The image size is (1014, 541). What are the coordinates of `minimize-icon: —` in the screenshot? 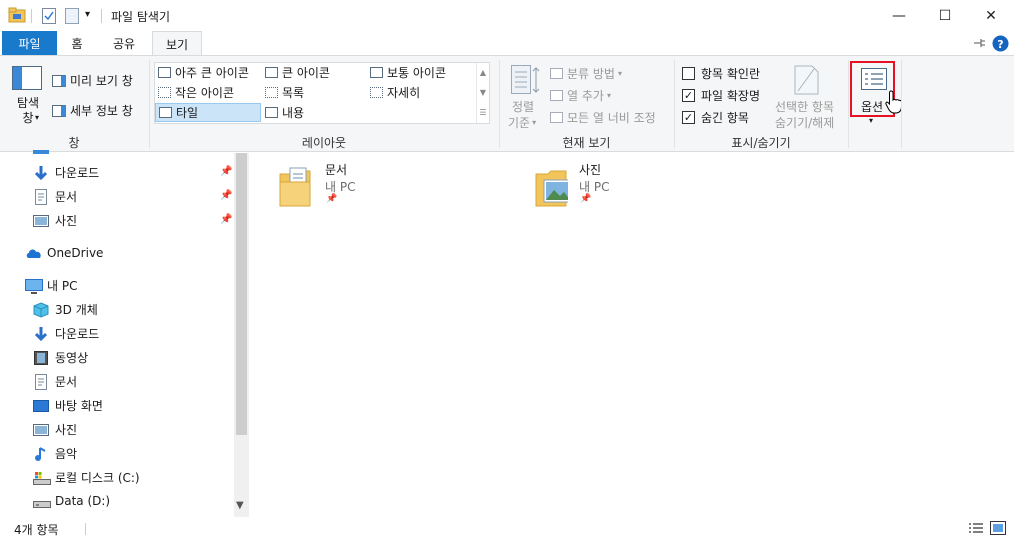 It's located at (899, 15).